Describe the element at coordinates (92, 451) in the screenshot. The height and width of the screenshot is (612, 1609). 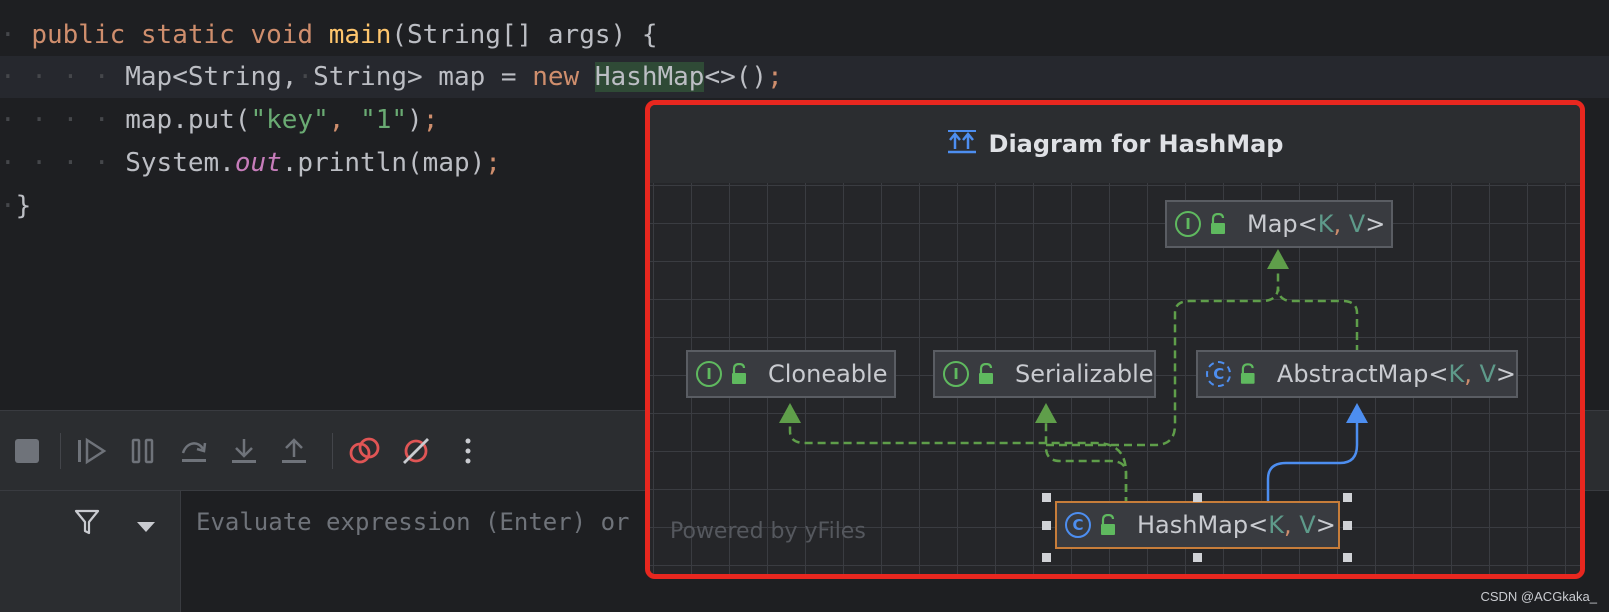
I see `resume-icon` at that location.